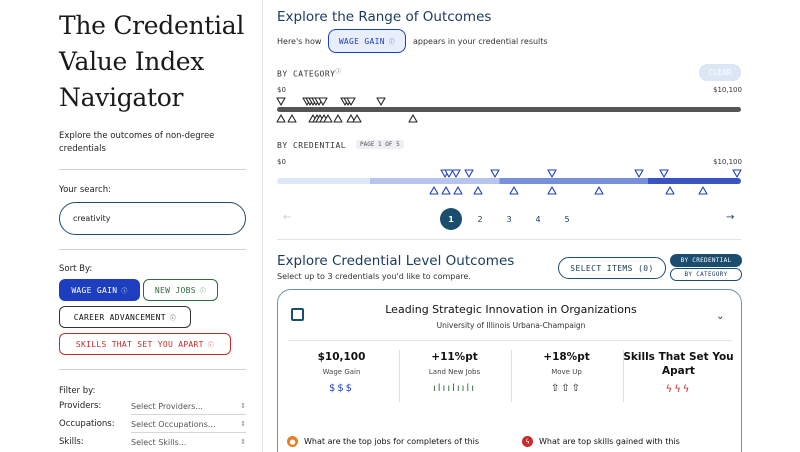 This screenshot has height=452, width=800. What do you see at coordinates (612, 268) in the screenshot?
I see `select-items-button: SELECT ITEMS (0)` at bounding box center [612, 268].